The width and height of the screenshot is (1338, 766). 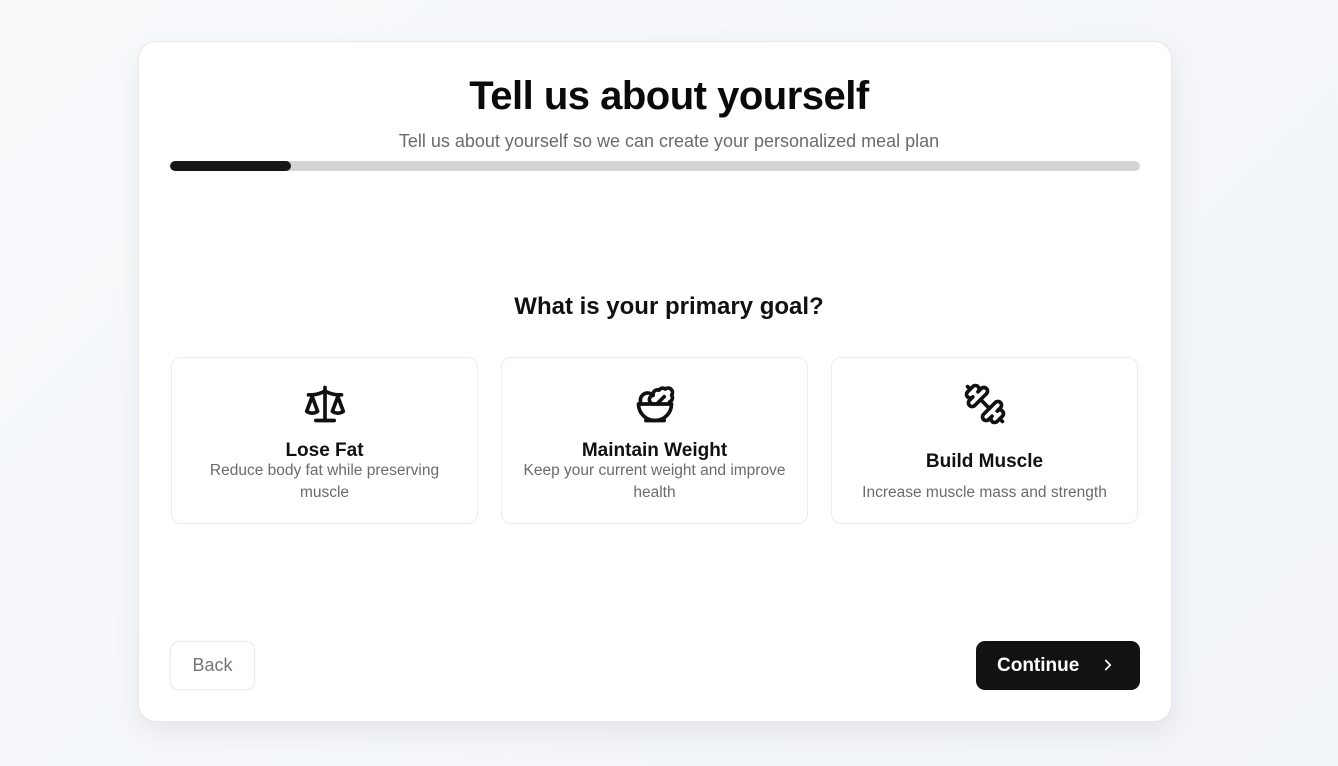 I want to click on goal-option-label: Maintain Weight, so click(x=654, y=450).